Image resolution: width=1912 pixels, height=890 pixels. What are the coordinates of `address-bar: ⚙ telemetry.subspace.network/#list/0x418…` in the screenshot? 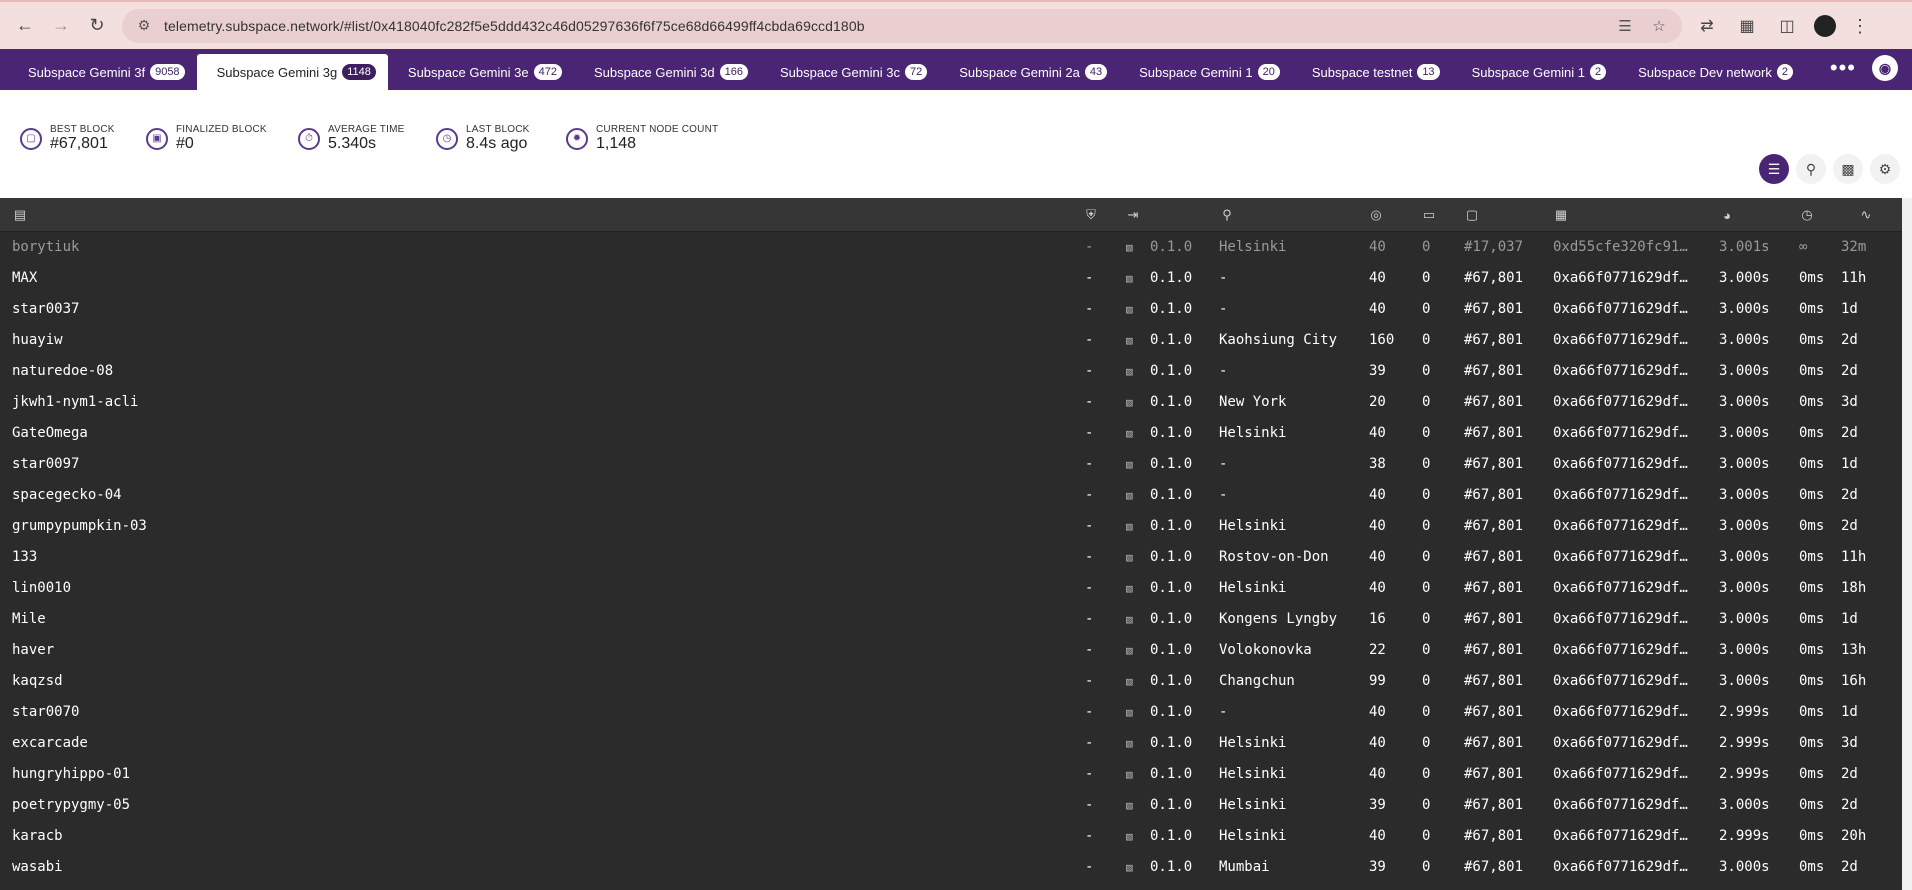 It's located at (902, 25).